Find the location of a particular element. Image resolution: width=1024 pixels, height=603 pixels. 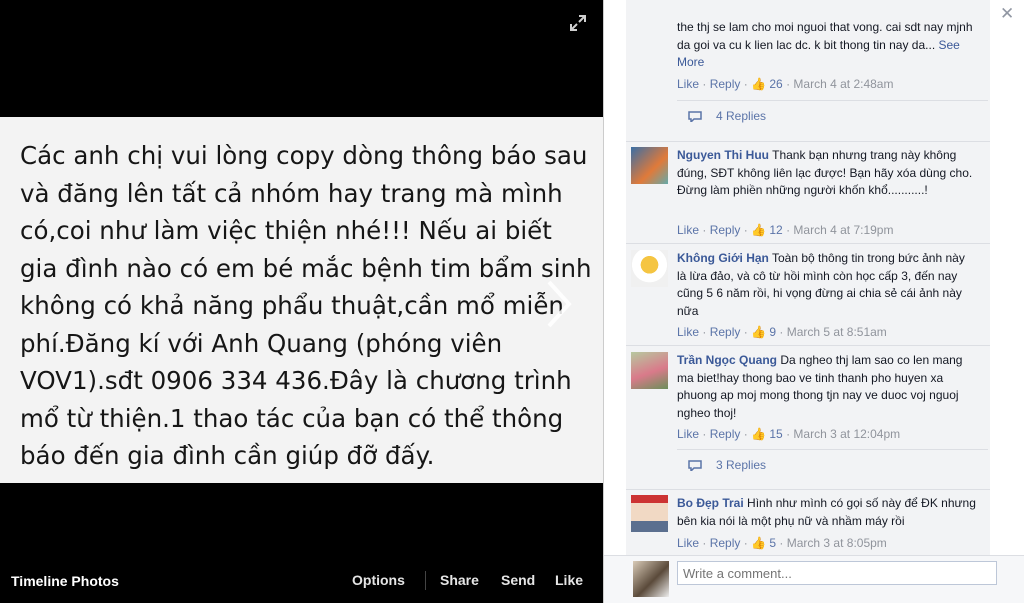

comment-time: March 3 at 8:05pm is located at coordinates (837, 543).